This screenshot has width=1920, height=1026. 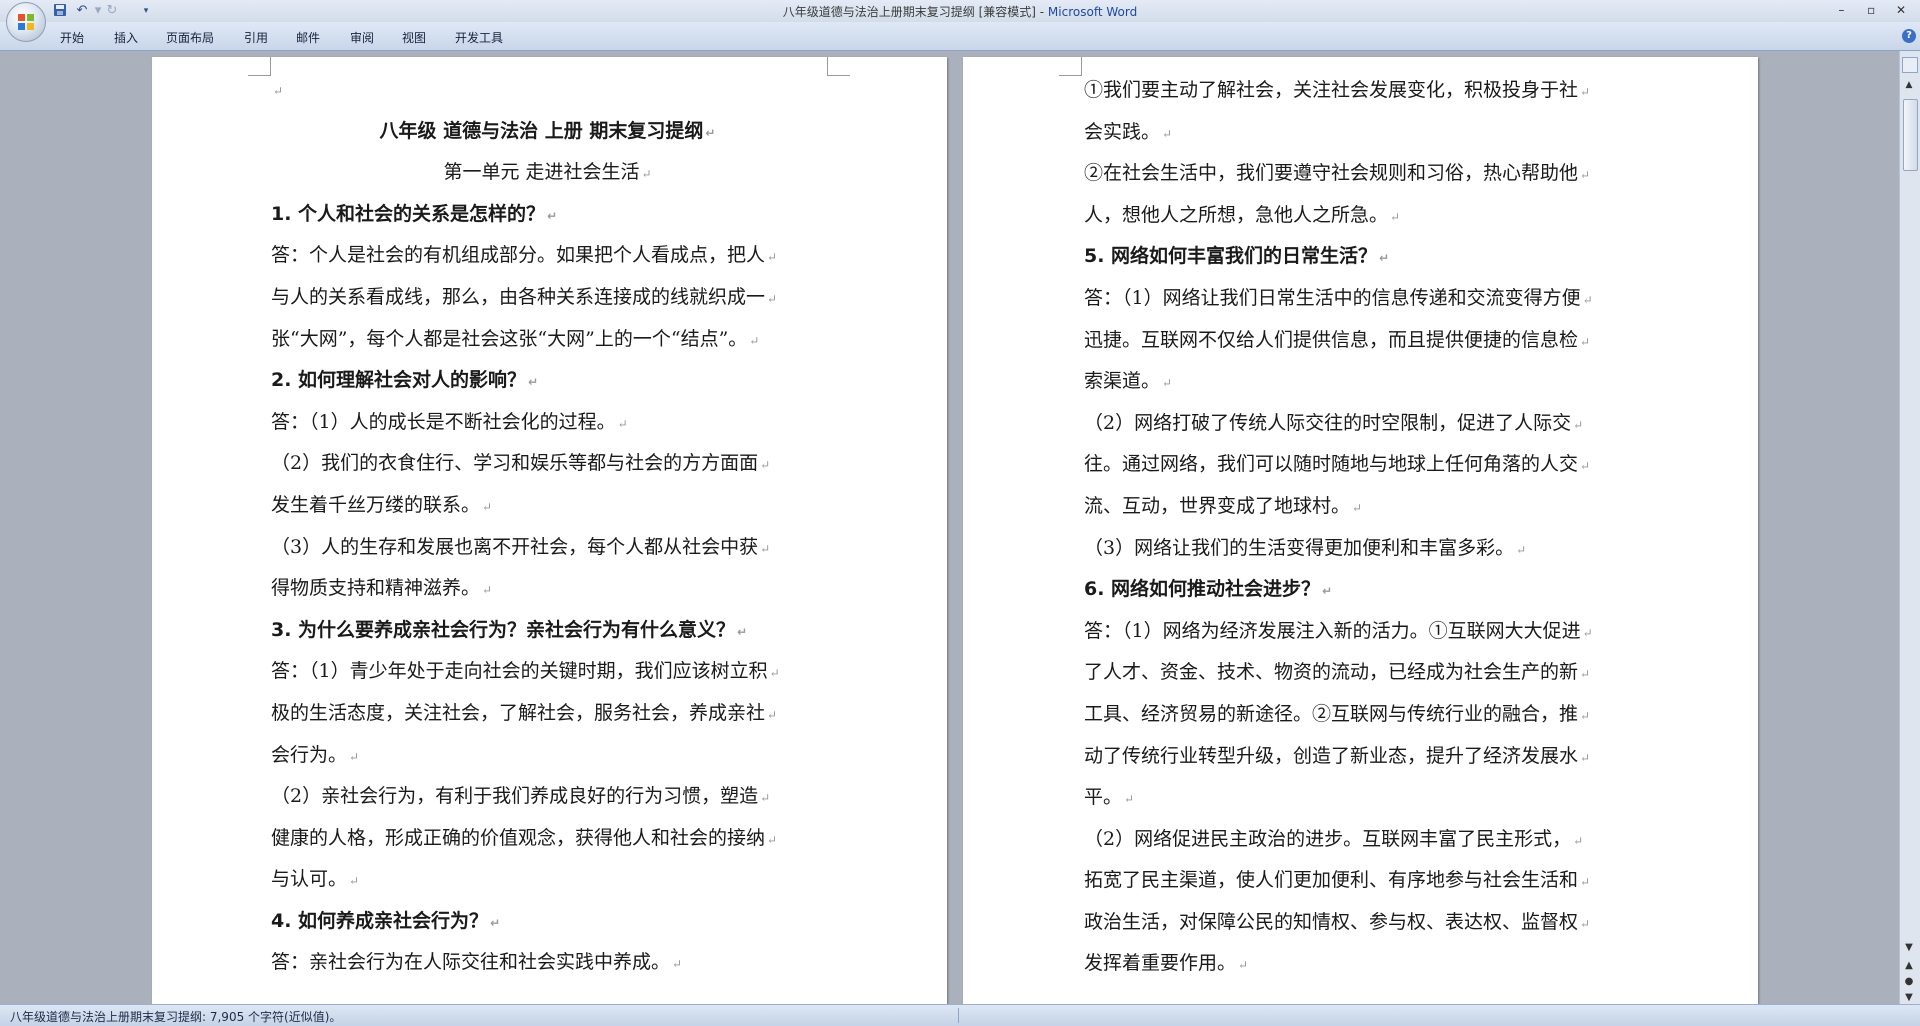 I want to click on line-text: 政治生活，对保障公民的知情权、参与权、表达权、监督权, so click(x=1331, y=921).